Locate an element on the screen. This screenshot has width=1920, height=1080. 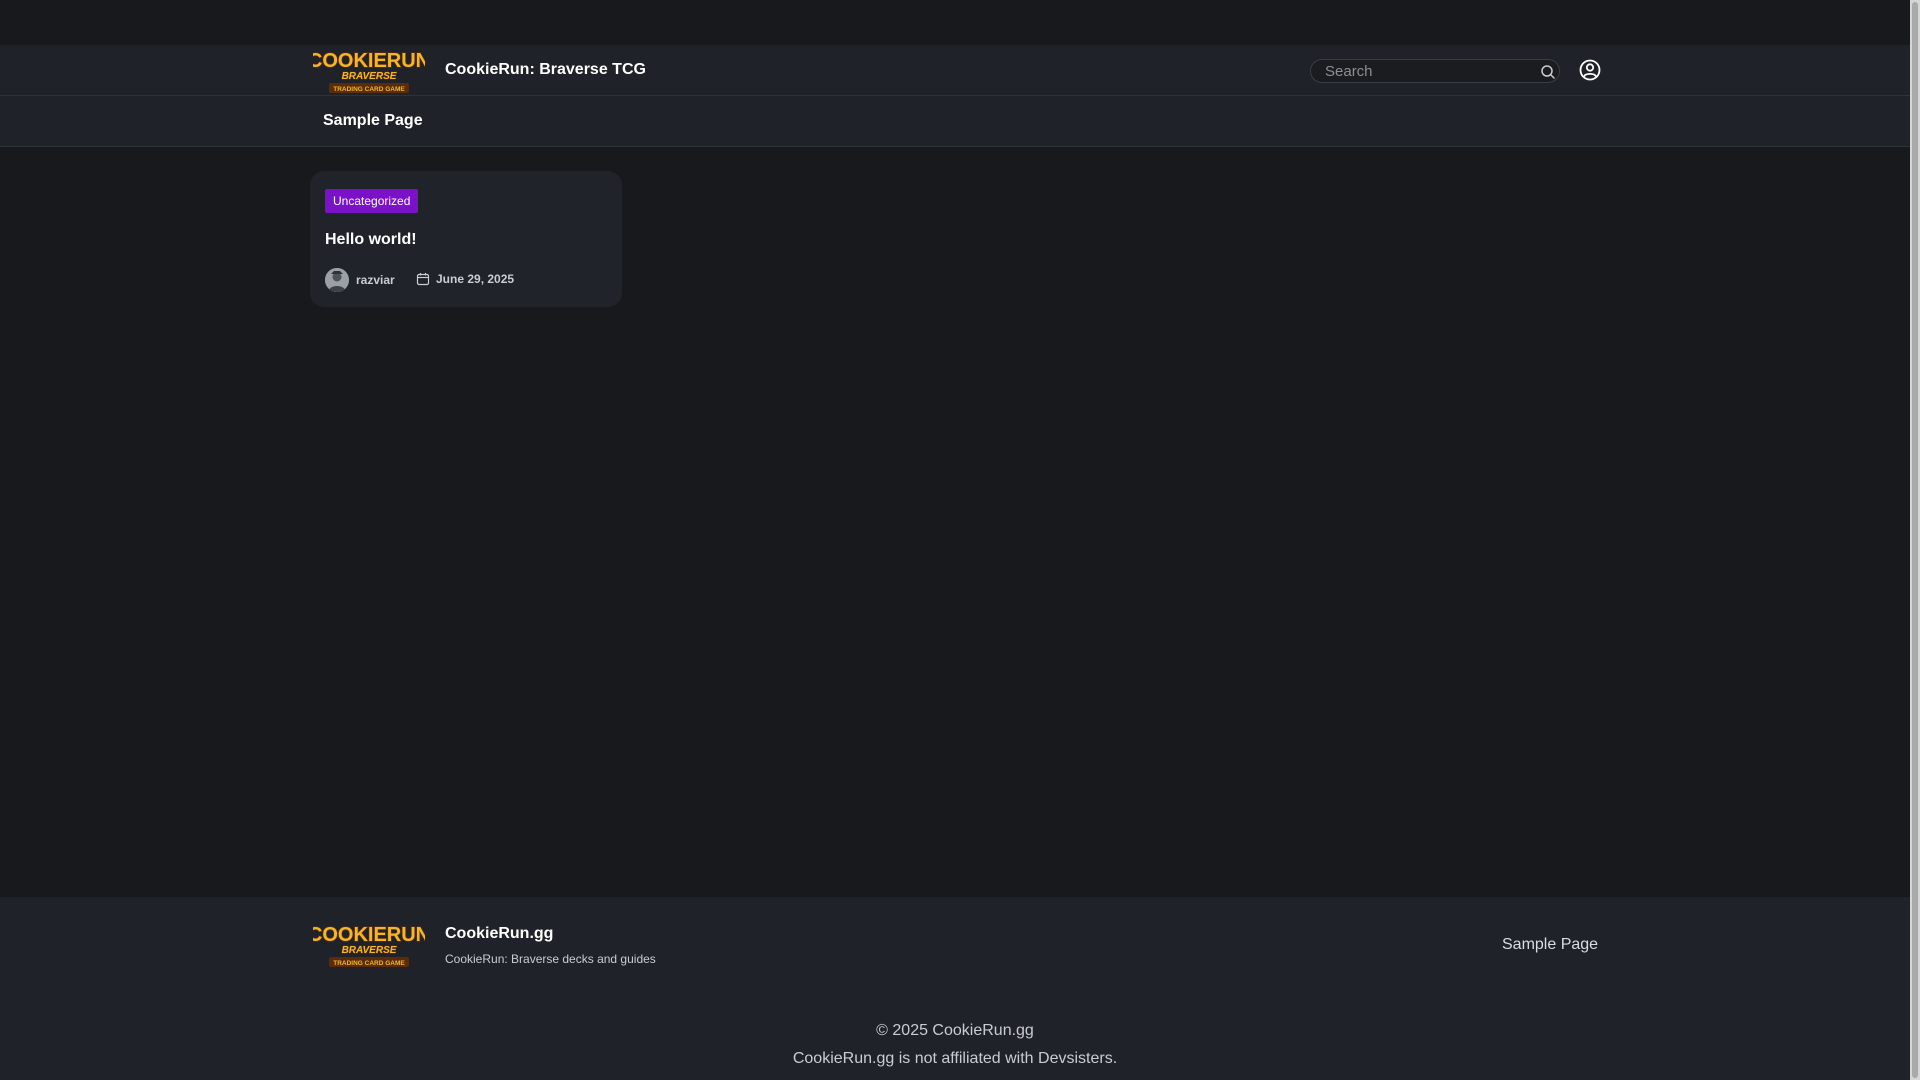
search-icon is located at coordinates (1548, 72).